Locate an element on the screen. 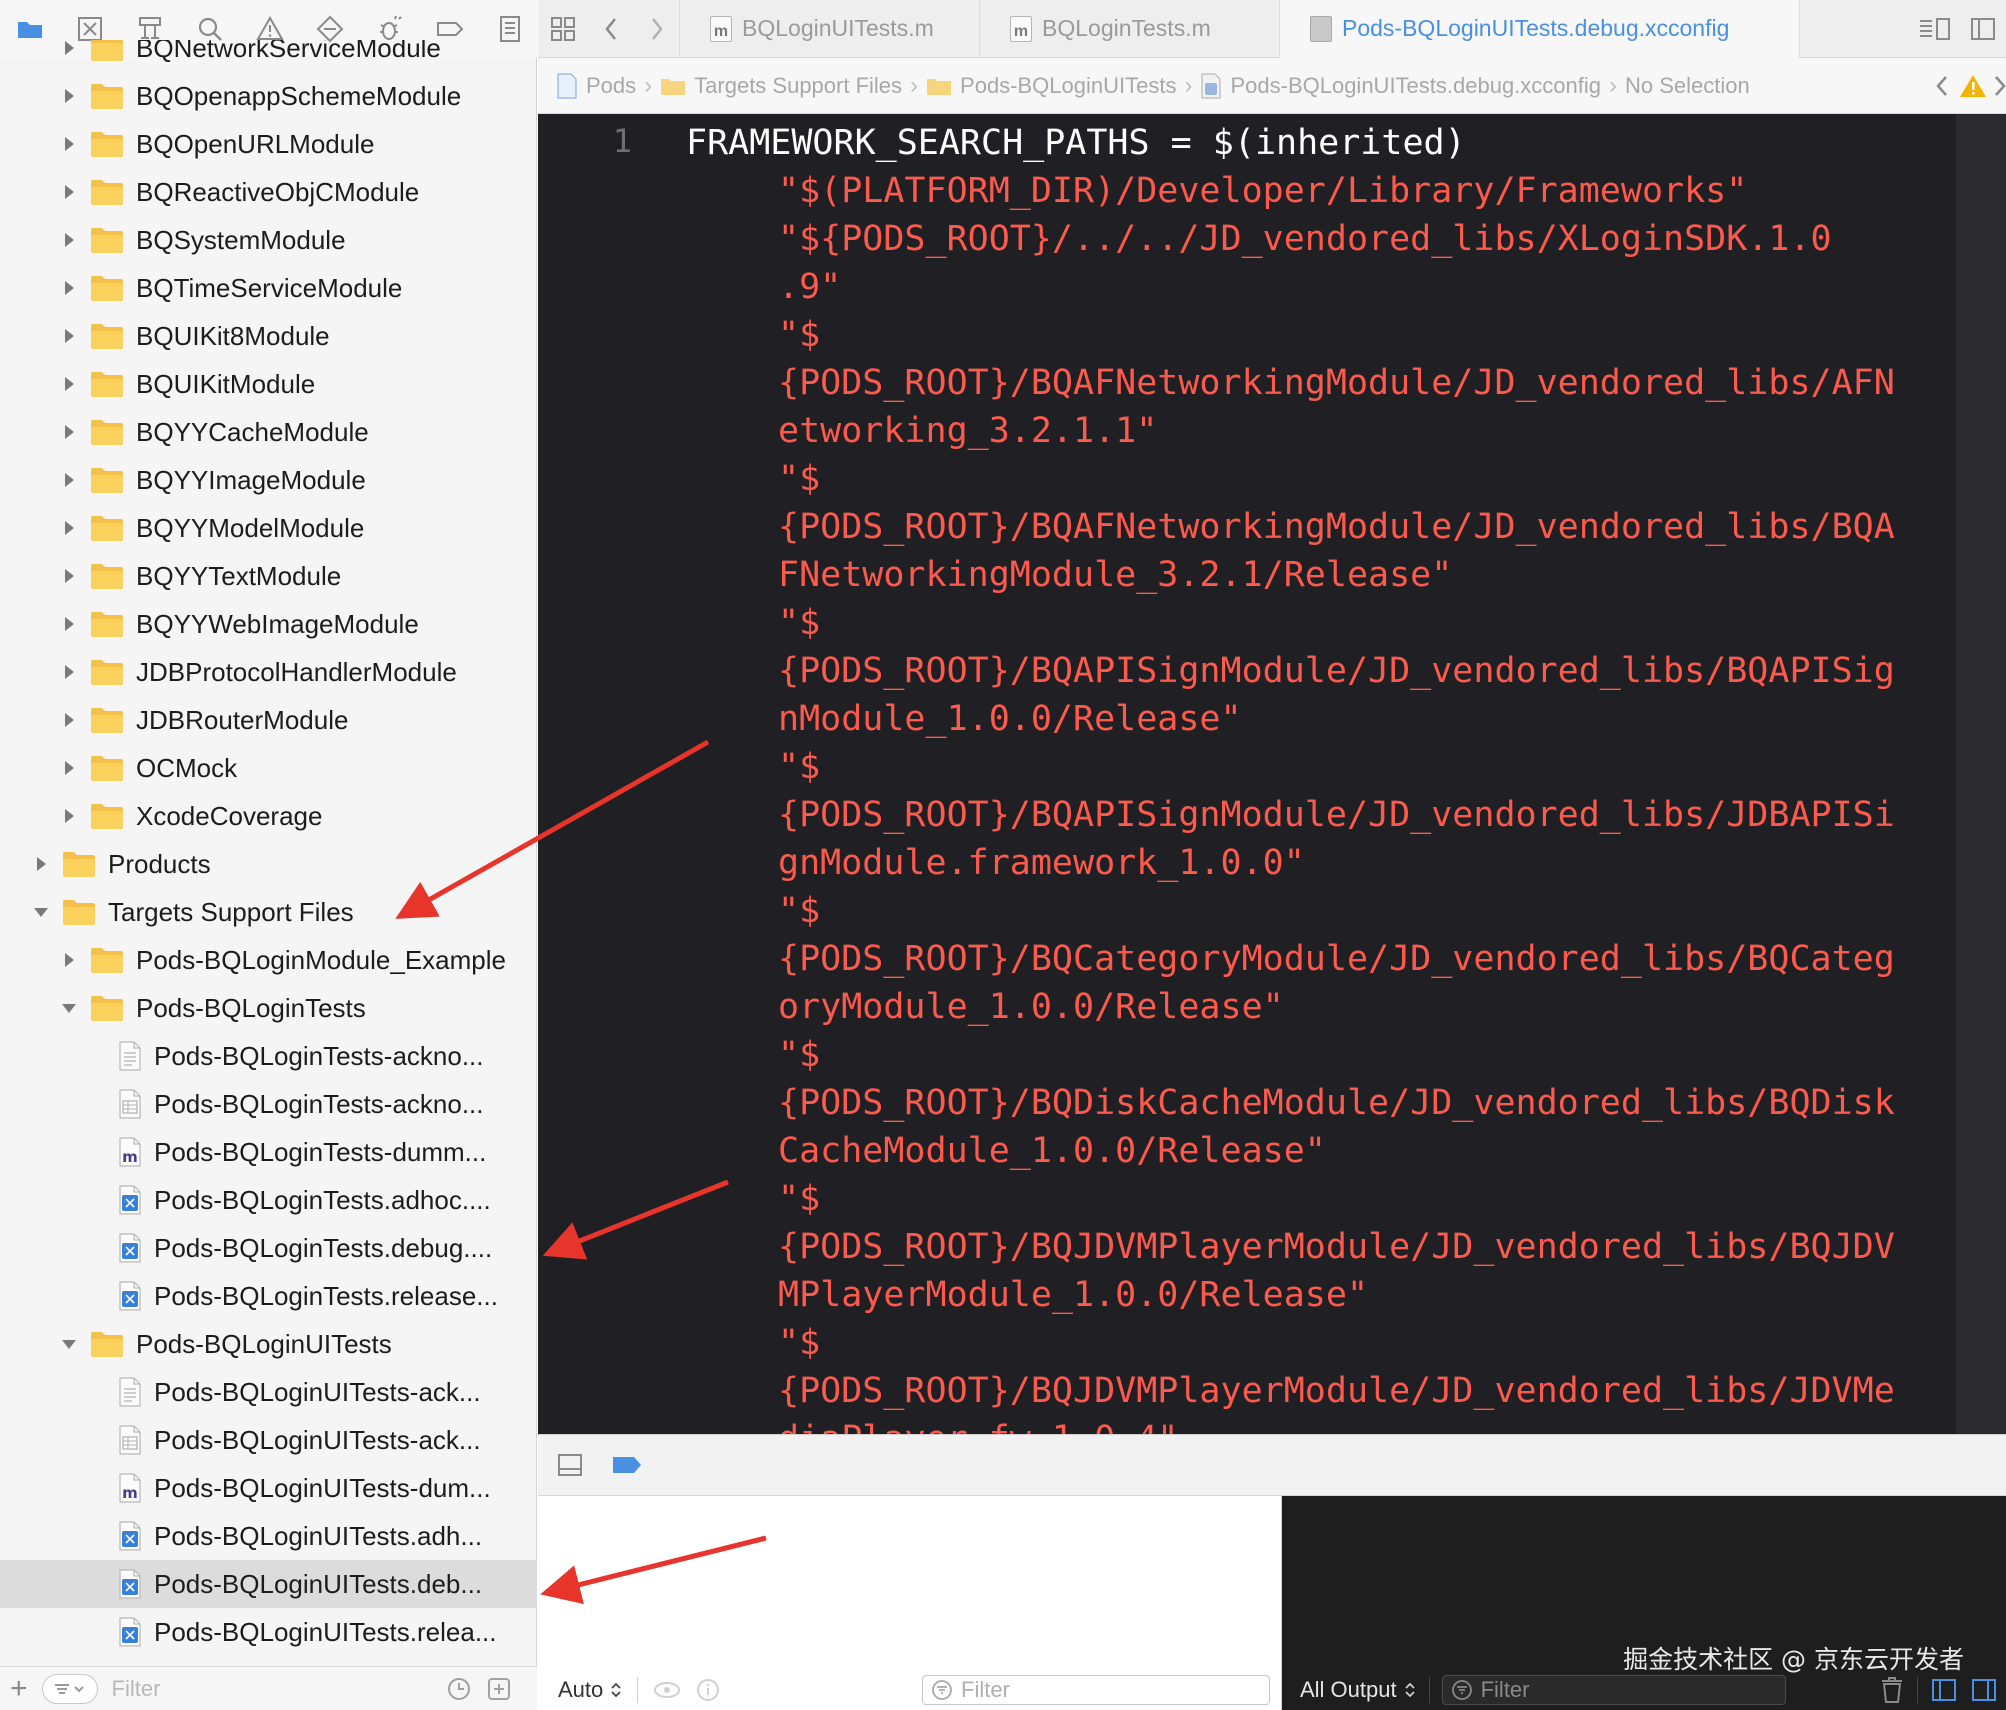  output-selector: All Output is located at coordinates (1358, 1690).